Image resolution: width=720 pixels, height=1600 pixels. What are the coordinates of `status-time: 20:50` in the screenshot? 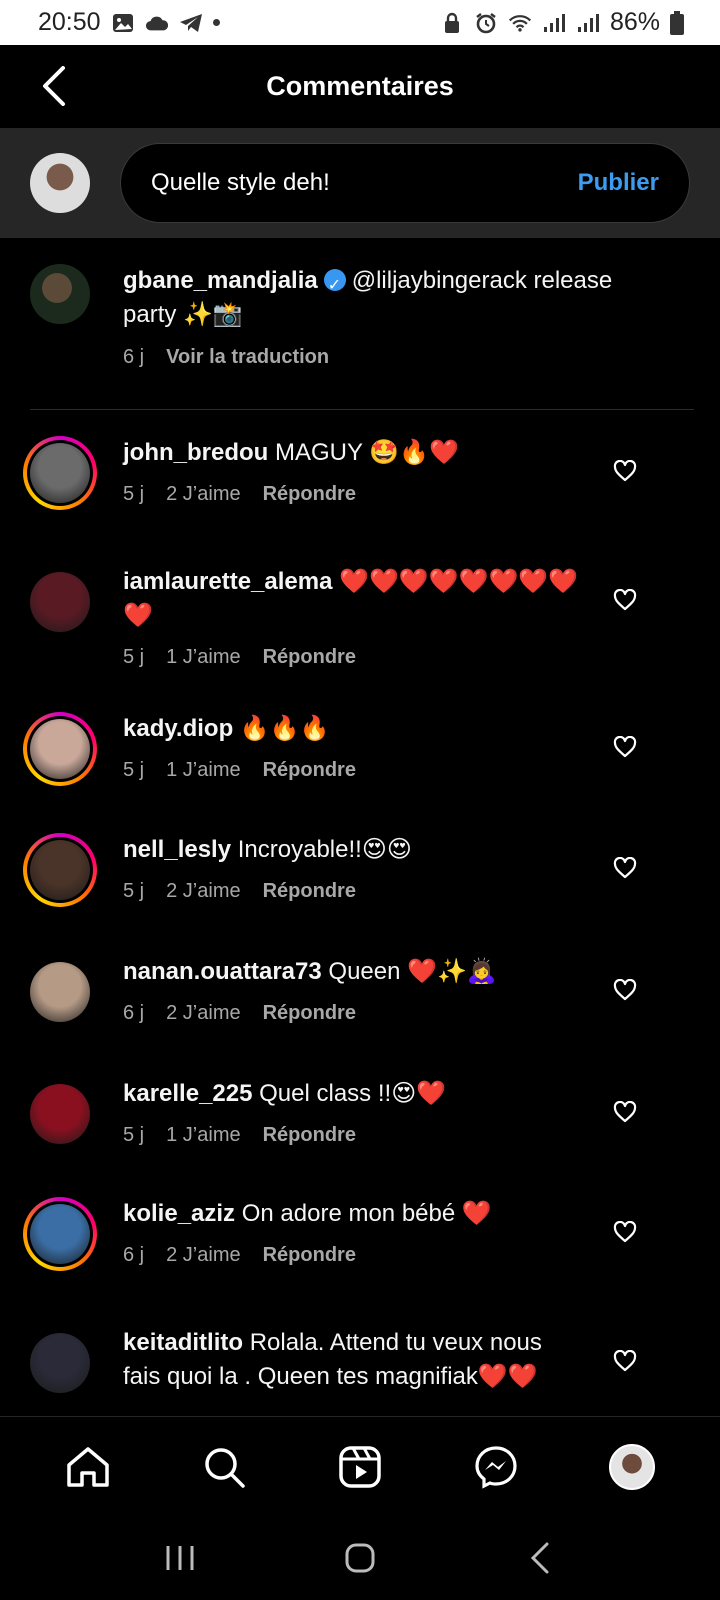 It's located at (69, 22).